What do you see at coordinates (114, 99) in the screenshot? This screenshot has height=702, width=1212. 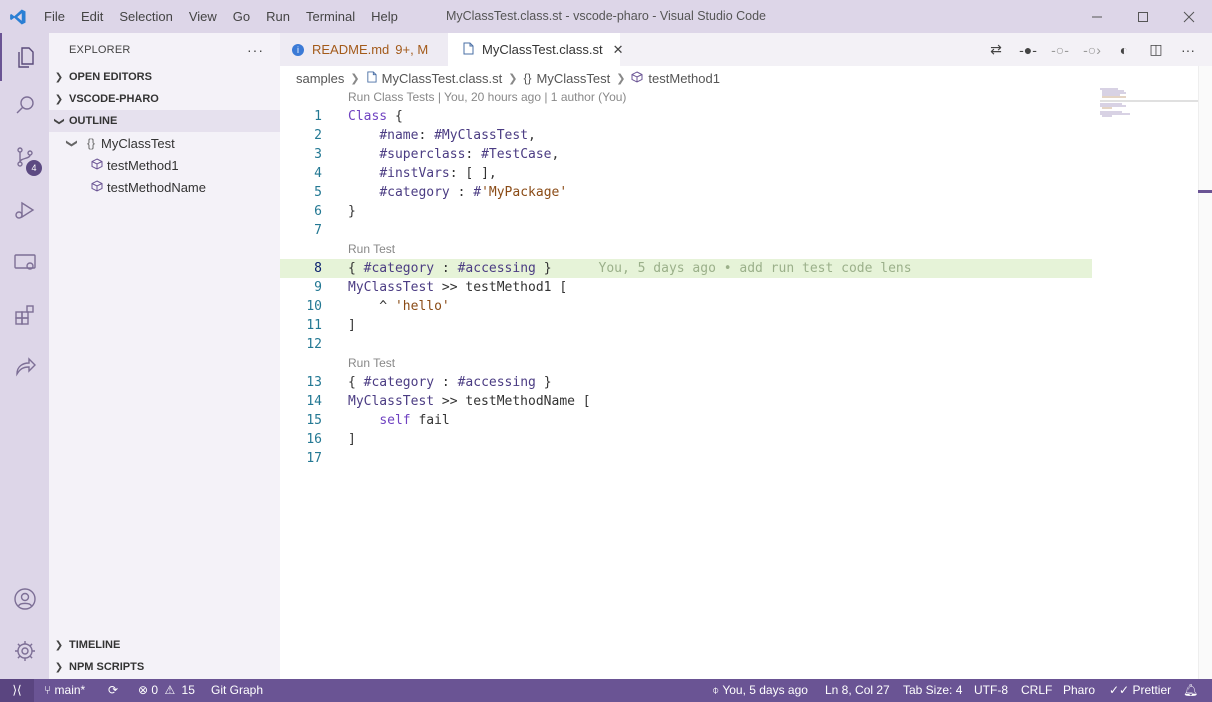 I see `section-label: VSCODE-PHARO` at bounding box center [114, 99].